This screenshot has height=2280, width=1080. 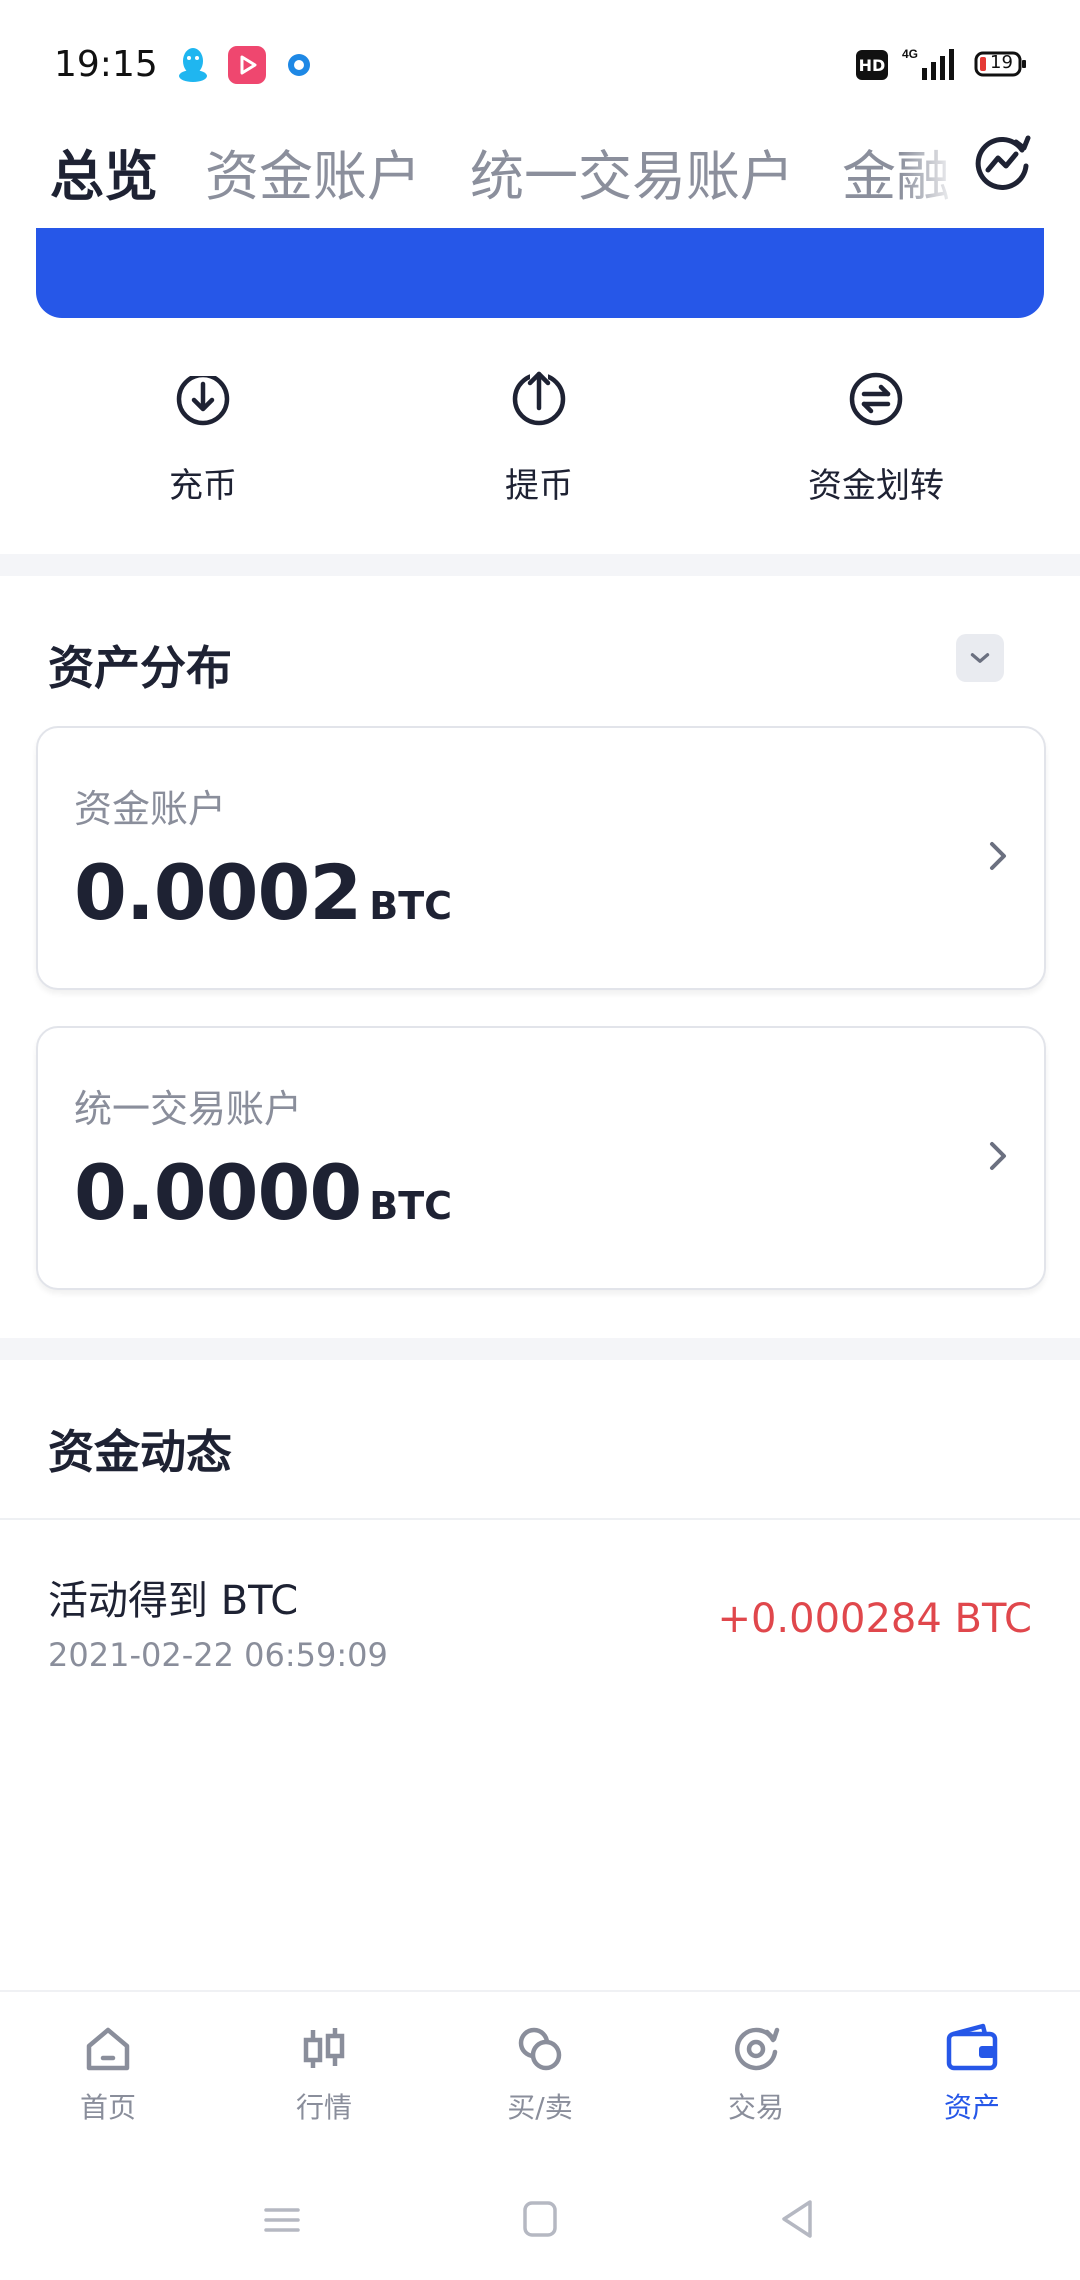 I want to click on nav-buy-sell: 买/卖, so click(x=540, y=2073).